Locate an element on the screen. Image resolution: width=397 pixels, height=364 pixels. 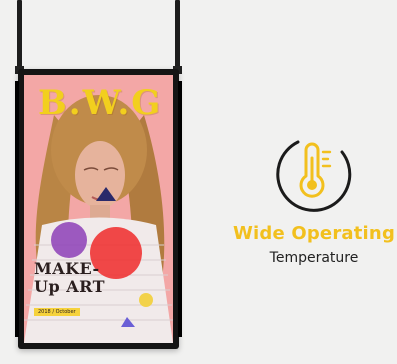
poster-headline-line-2: Up ART is located at coordinates (70, 286).